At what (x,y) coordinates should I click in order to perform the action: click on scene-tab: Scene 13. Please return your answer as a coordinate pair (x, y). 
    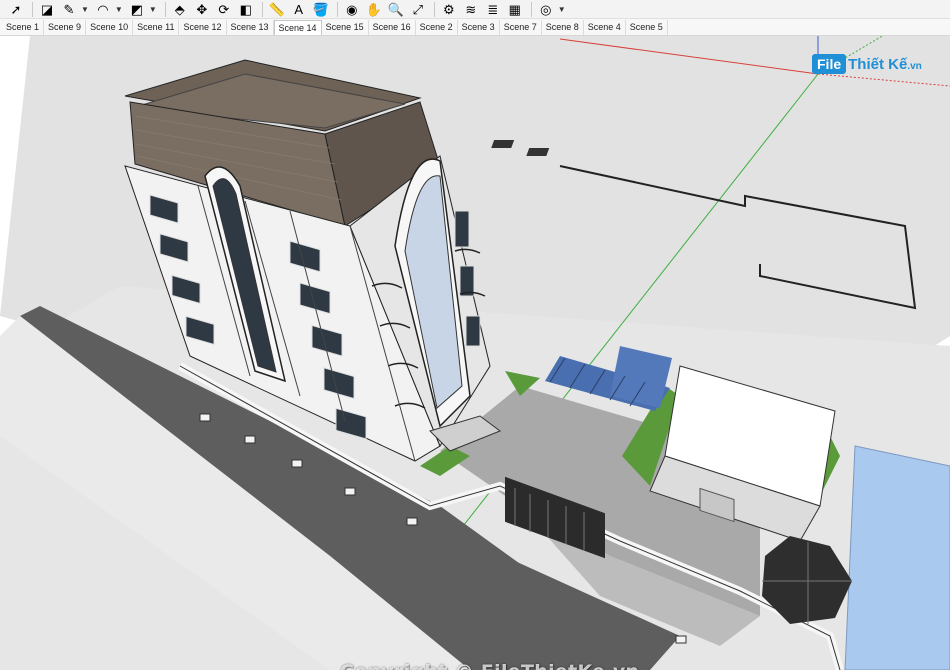
    Looking at the image, I should click on (250, 27).